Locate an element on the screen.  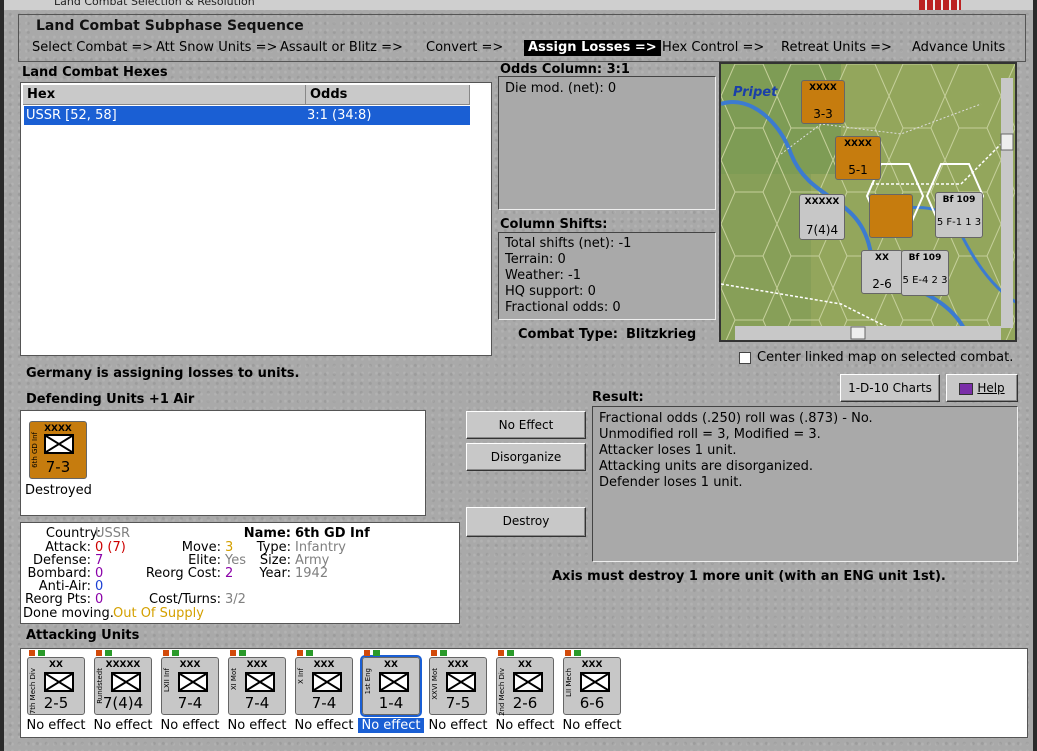
attacking-unit-8: XXX LII Mech 6-6 is located at coordinates (592, 686).